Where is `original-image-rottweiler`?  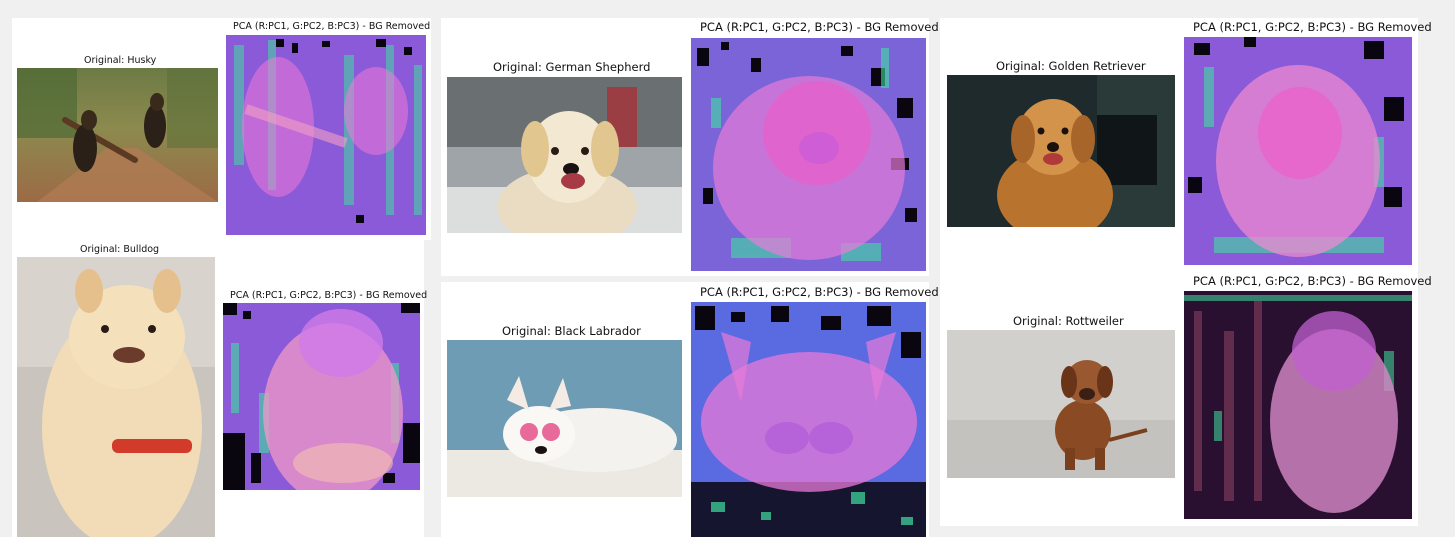 original-image-rottweiler is located at coordinates (1061, 404).